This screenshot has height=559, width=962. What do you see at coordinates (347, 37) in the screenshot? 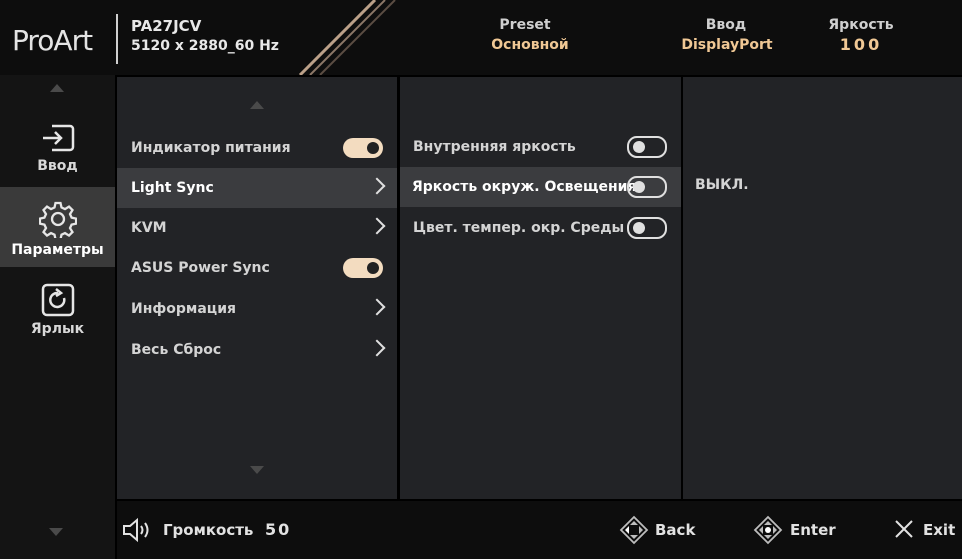
I see `decorative-stripes` at bounding box center [347, 37].